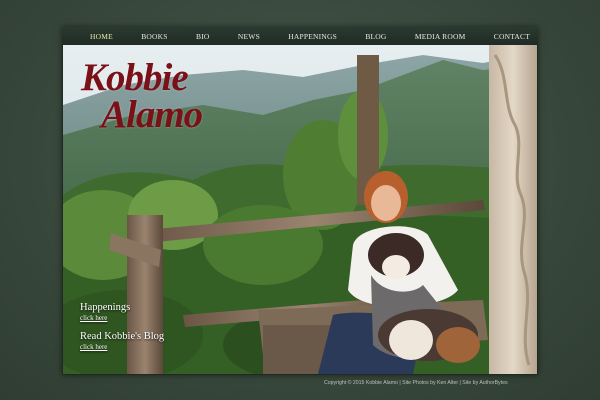 This screenshot has width=600, height=400. I want to click on nav-media-room: MEDIA ROOM, so click(440, 36).